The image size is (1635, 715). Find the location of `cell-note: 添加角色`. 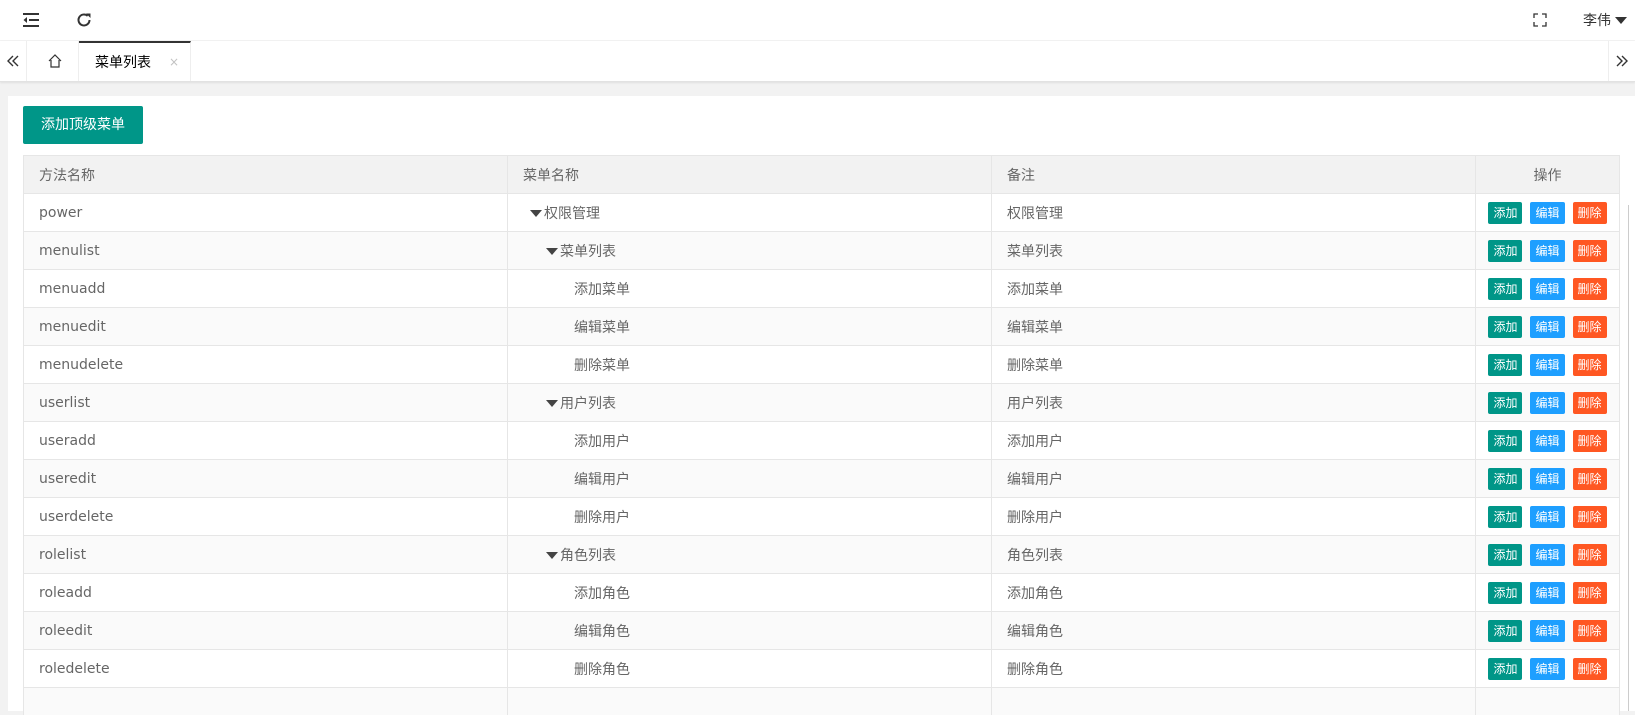

cell-note: 添加角色 is located at coordinates (1234, 593).